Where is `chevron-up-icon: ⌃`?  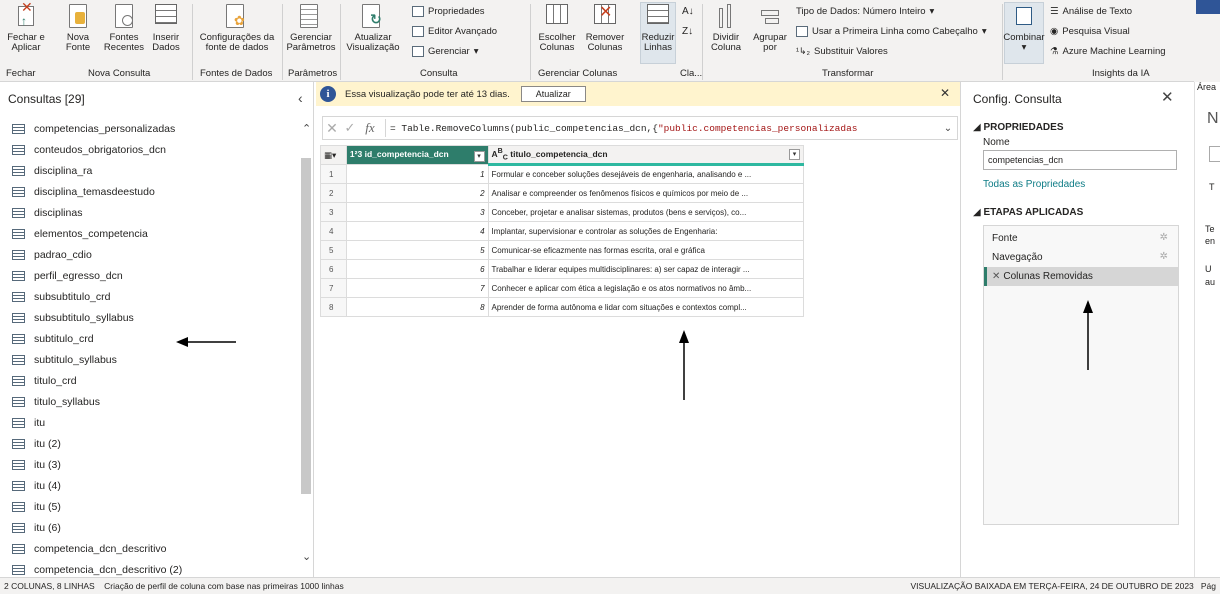
chevron-up-icon: ⌃ is located at coordinates (306, 128).